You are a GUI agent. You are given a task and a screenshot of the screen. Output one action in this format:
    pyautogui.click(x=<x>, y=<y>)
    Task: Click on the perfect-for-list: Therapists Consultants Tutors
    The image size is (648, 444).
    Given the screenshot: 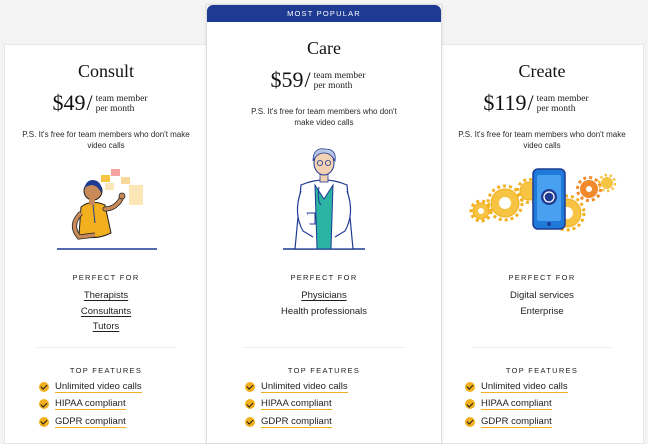 What is the action you would take?
    pyautogui.click(x=106, y=311)
    